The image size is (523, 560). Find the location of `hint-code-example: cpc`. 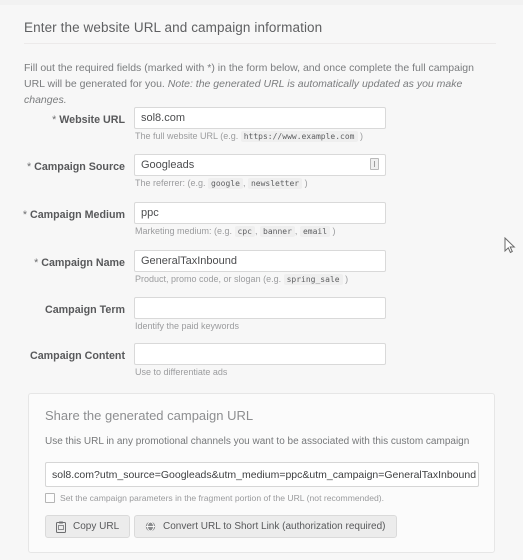

hint-code-example: cpc is located at coordinates (244, 231).